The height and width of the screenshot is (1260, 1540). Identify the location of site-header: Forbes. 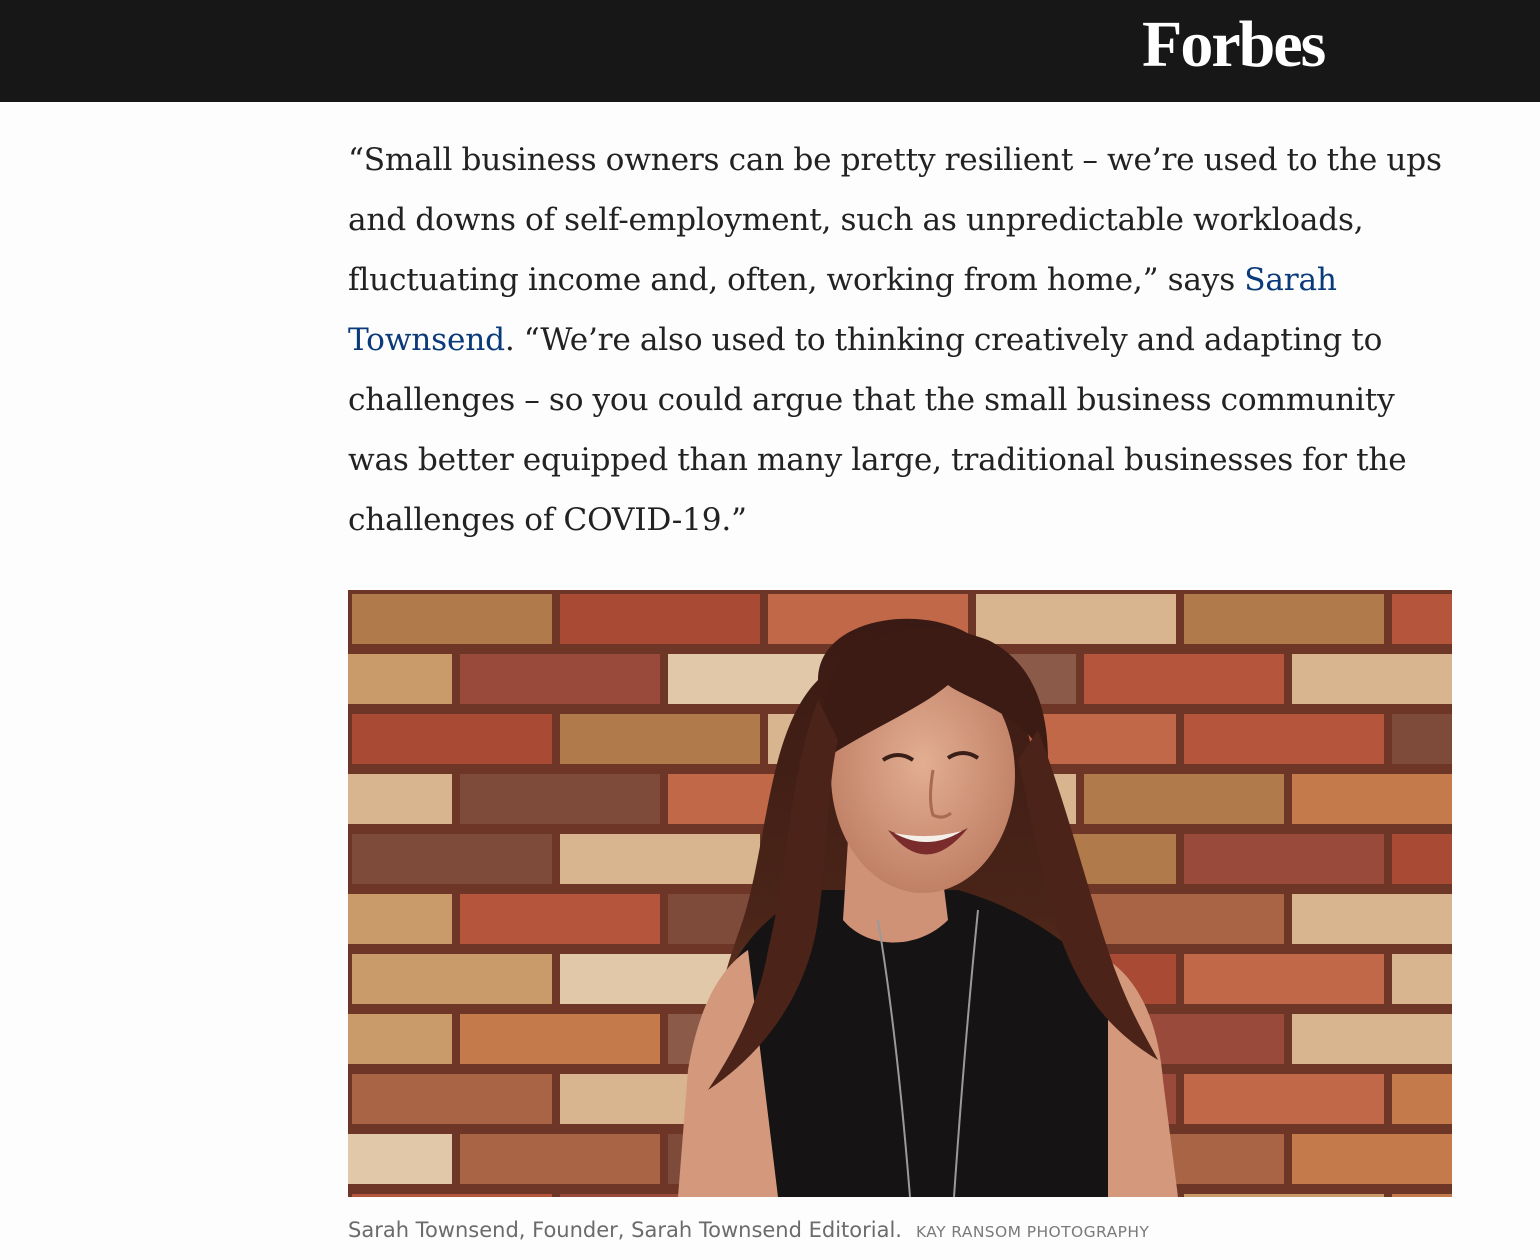
(770, 51).